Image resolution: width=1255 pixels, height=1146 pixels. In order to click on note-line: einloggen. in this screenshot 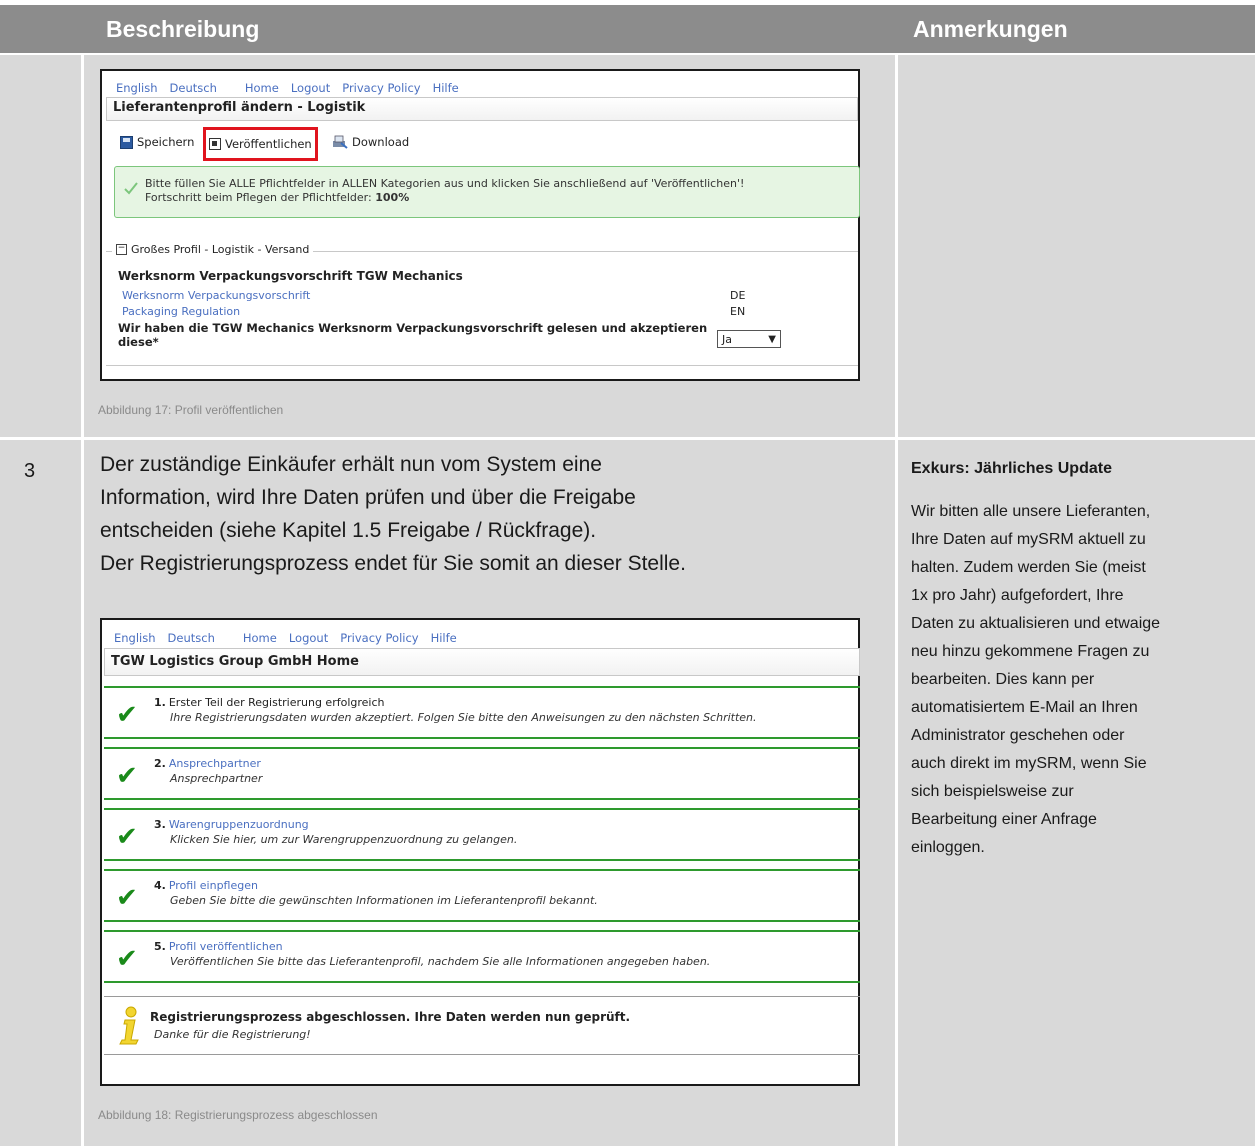, I will do `click(948, 847)`.